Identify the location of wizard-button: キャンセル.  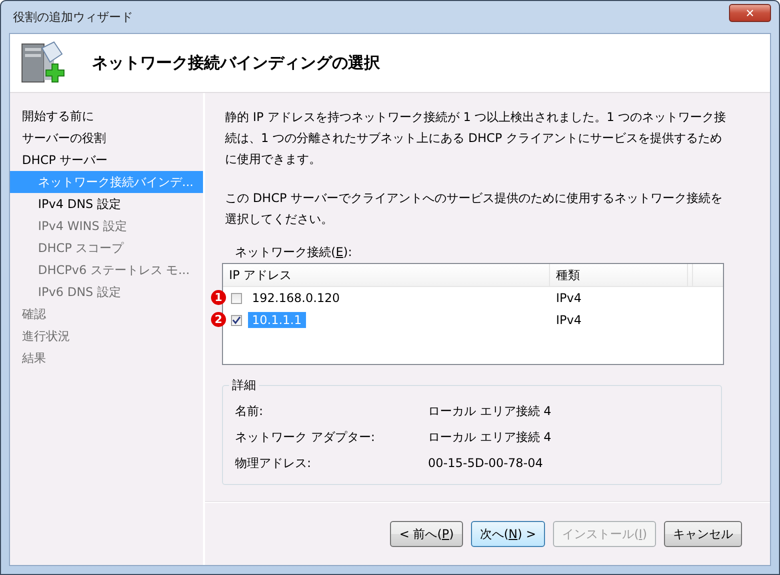
(703, 534).